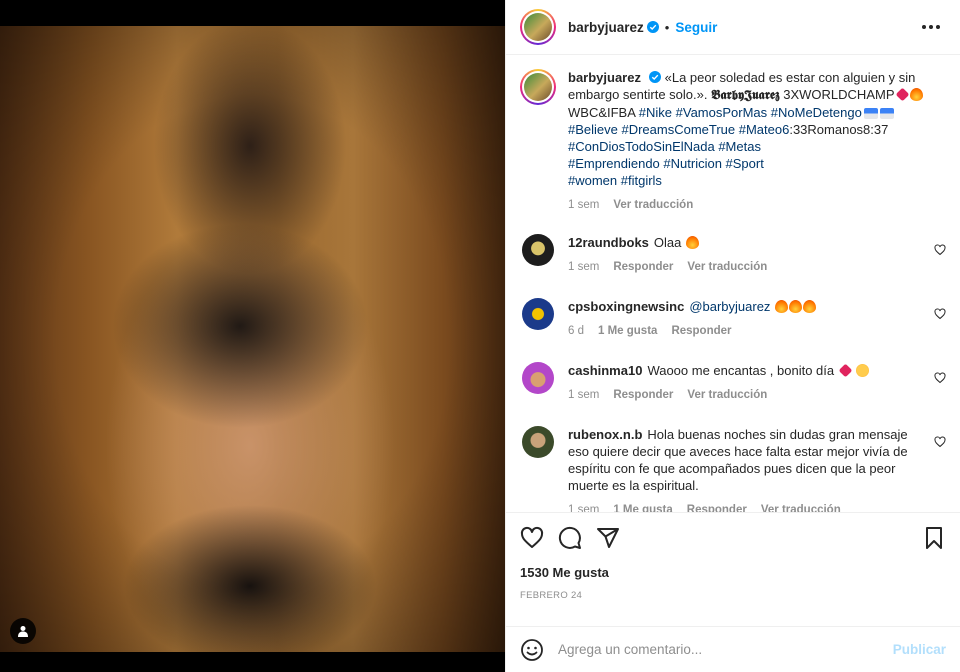 The image size is (960, 672). I want to click on user-tag-button, so click(23, 631).